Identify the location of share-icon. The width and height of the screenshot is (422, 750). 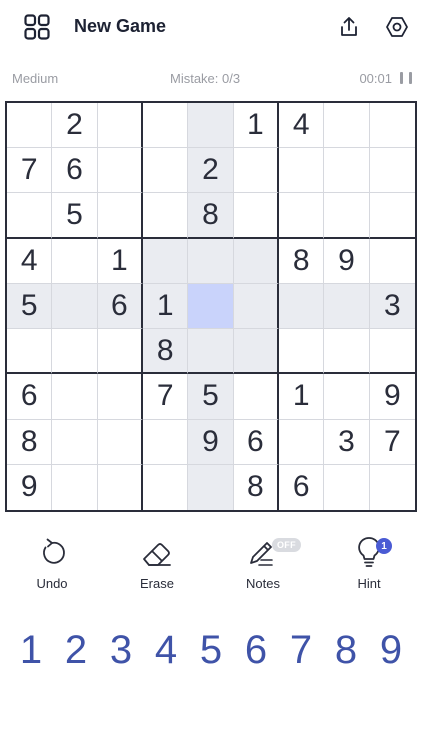
(349, 27).